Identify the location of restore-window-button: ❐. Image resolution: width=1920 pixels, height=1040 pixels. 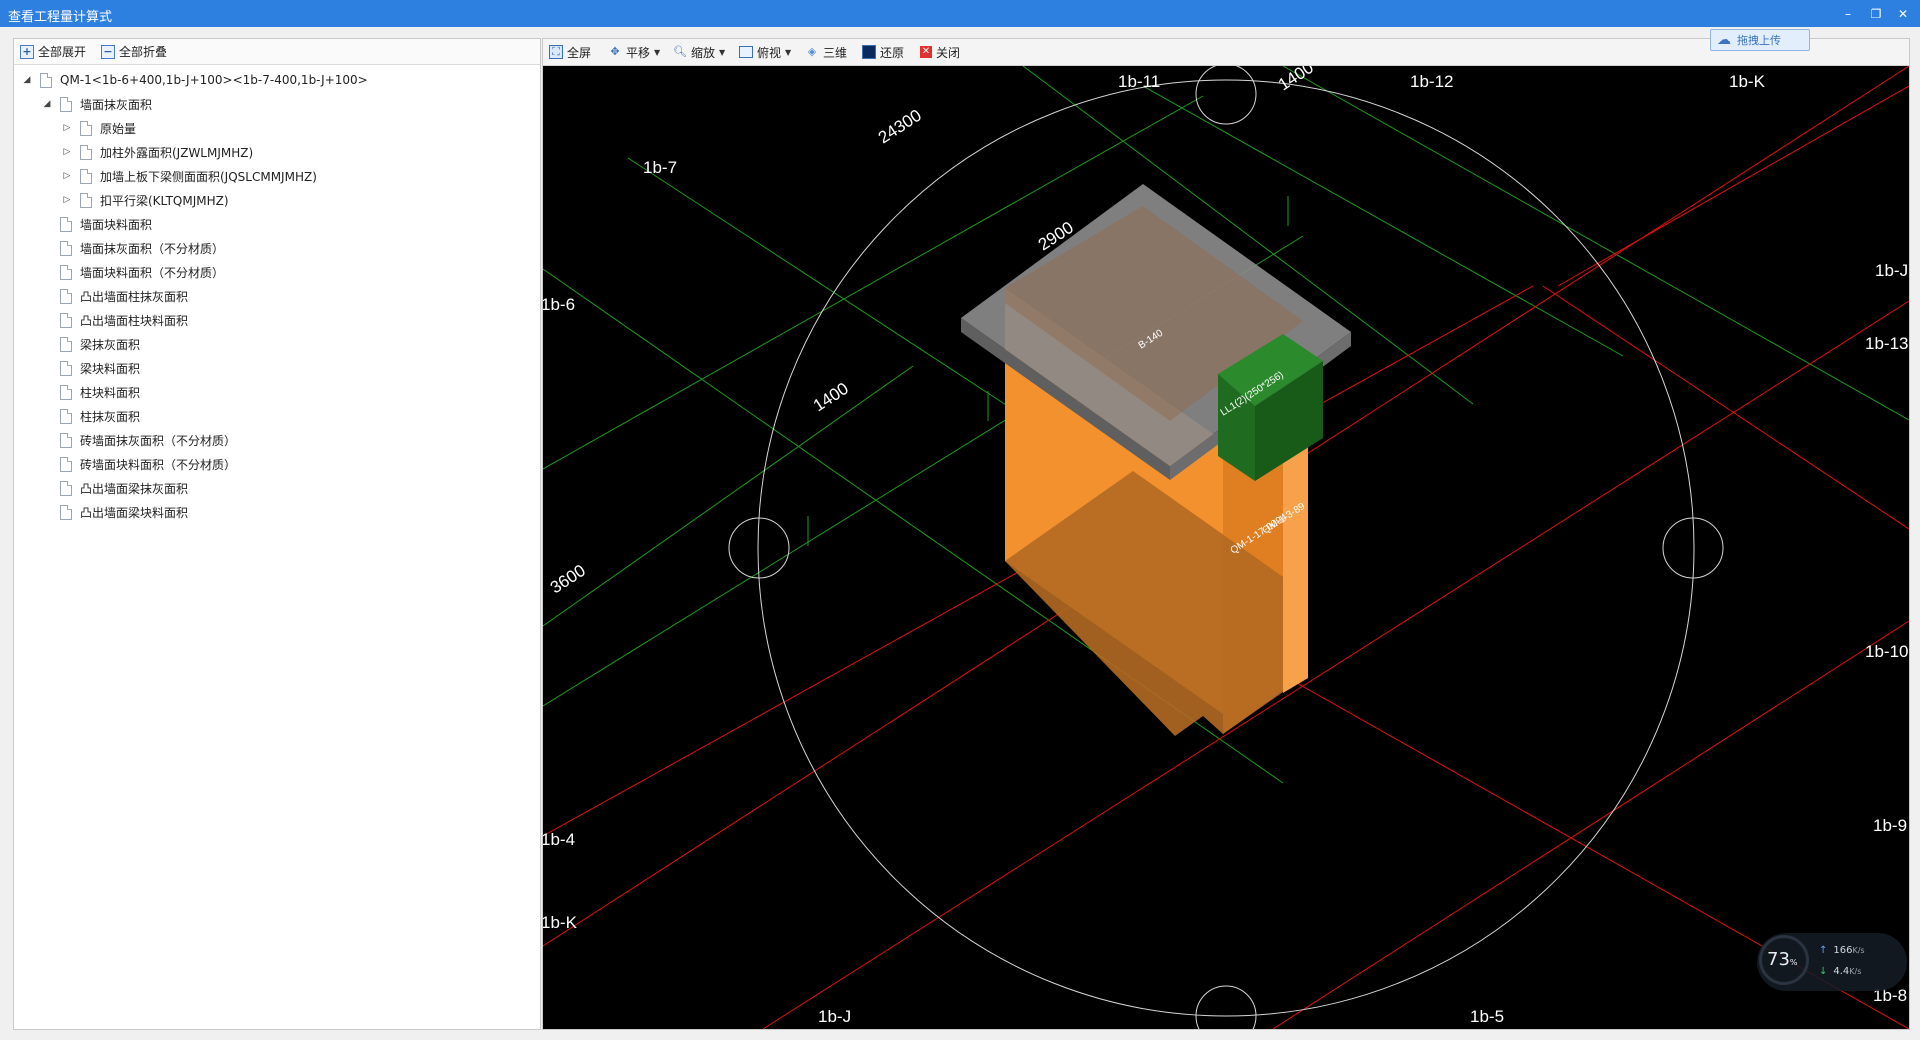
(1876, 14).